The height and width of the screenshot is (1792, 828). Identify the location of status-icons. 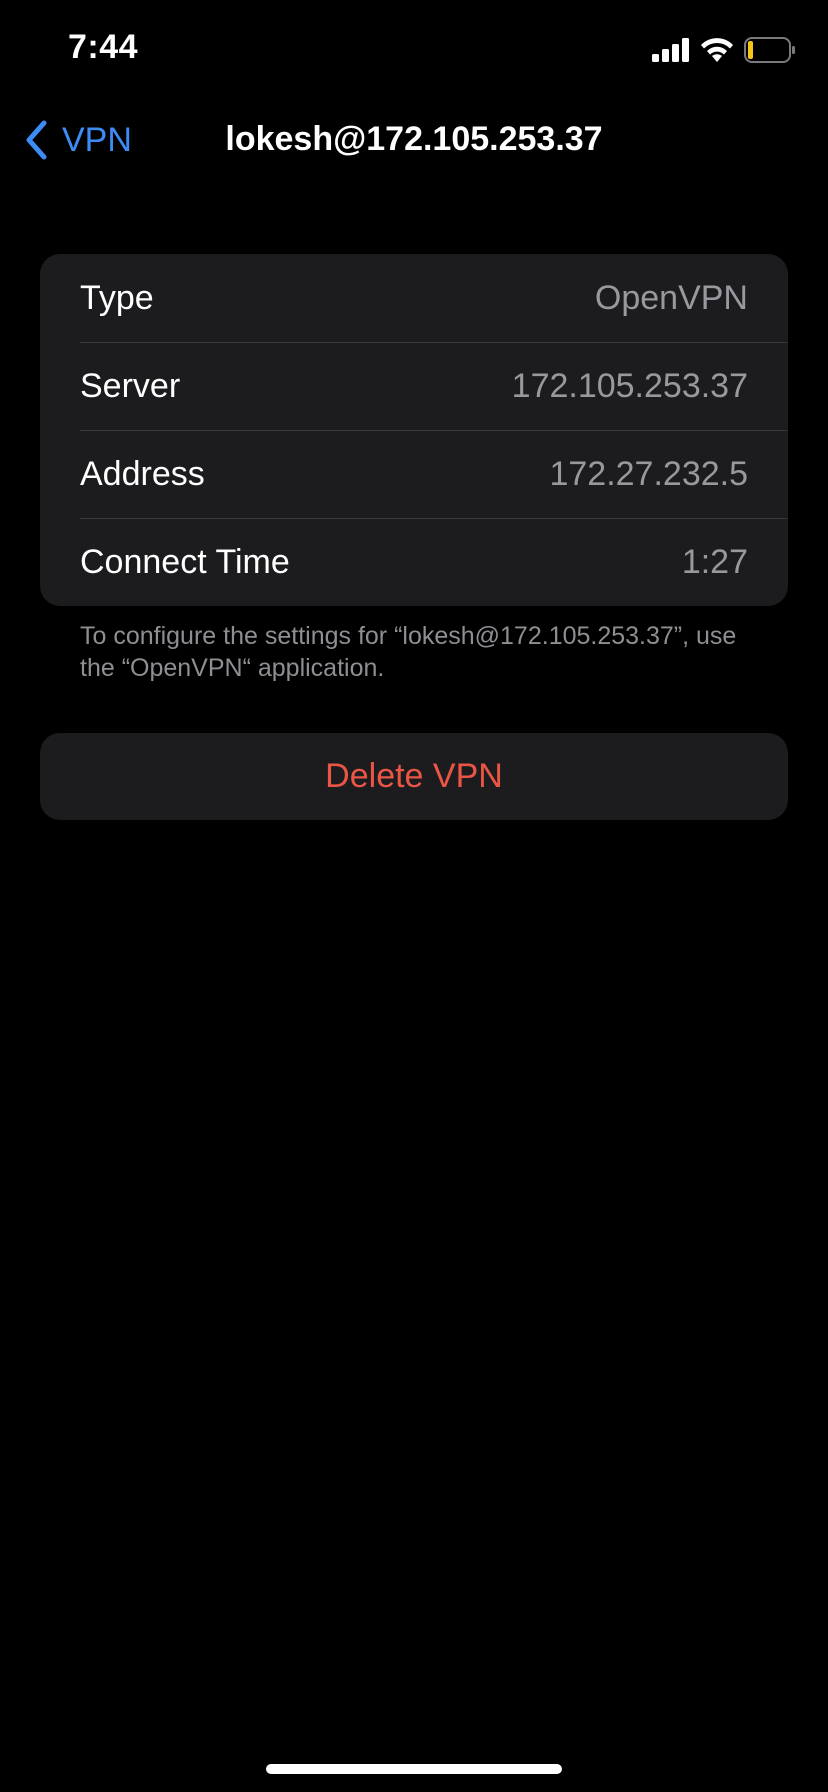
(724, 50).